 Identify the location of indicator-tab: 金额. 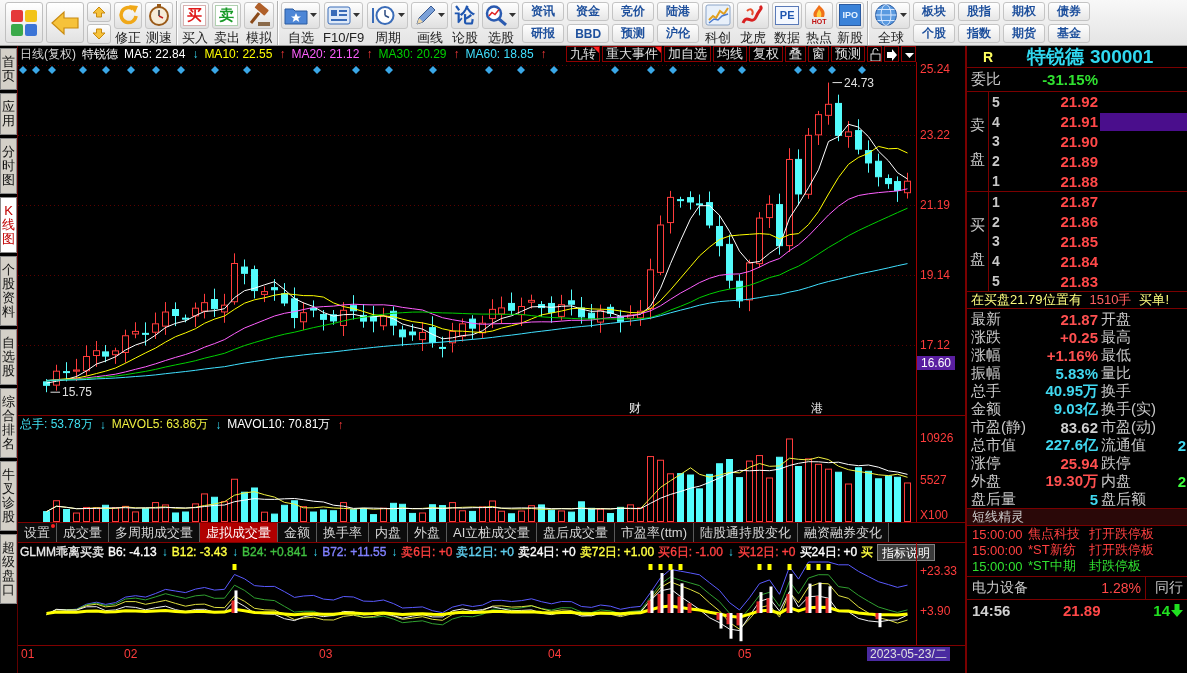
(297, 532).